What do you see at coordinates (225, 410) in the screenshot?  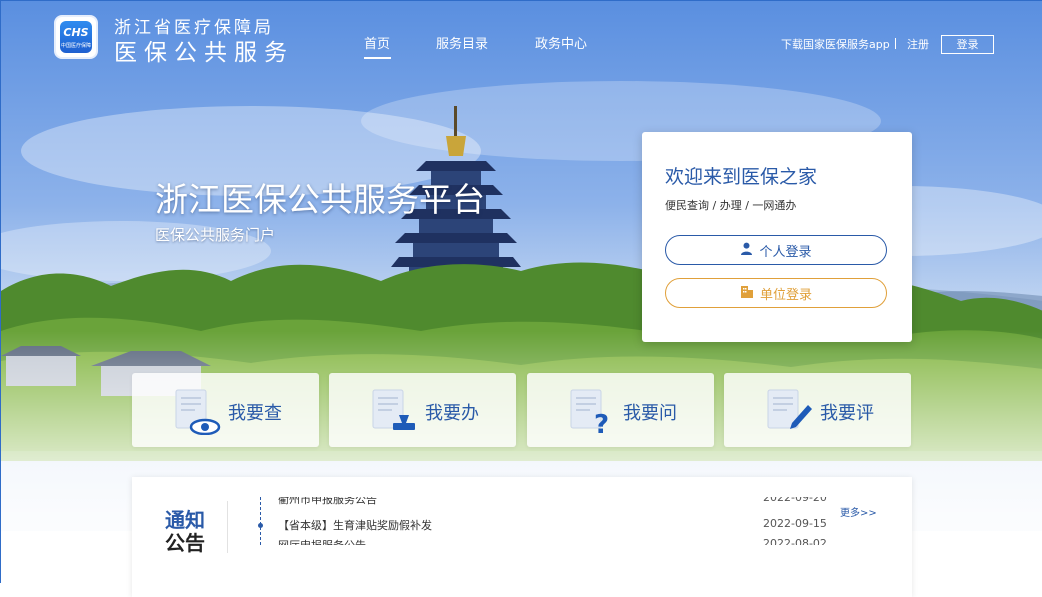 I see `service-query-card: 我要查` at bounding box center [225, 410].